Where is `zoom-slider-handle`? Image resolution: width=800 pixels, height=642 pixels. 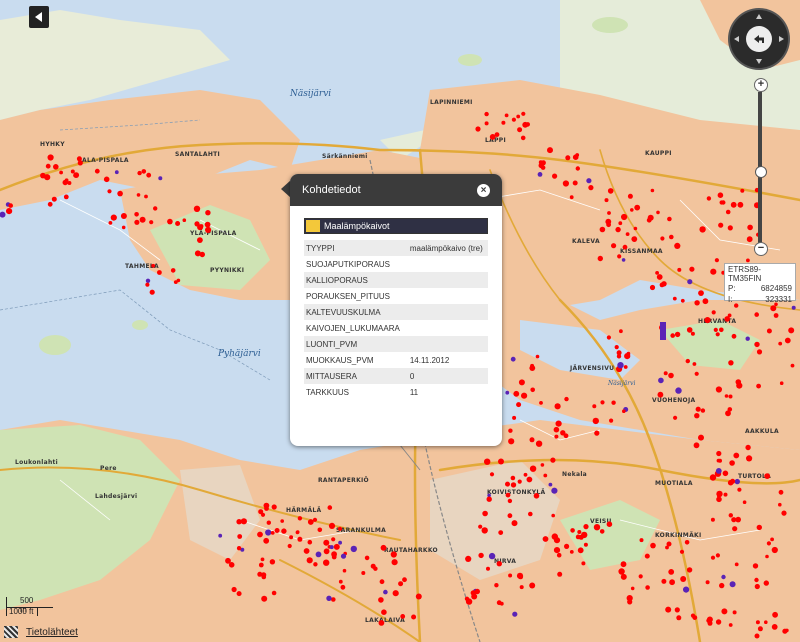 zoom-slider-handle is located at coordinates (761, 172).